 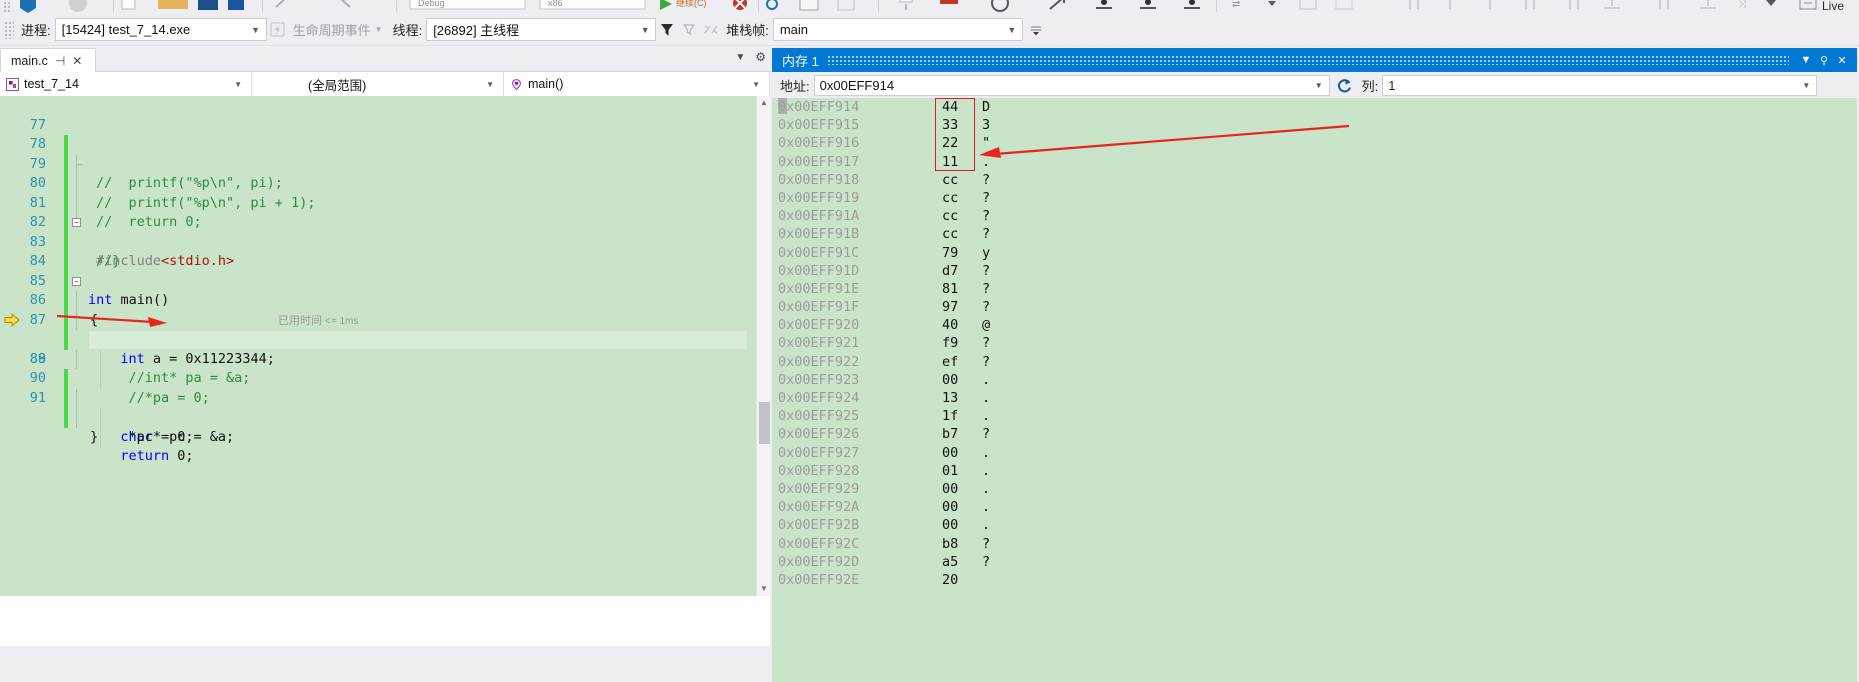 I want to click on code-line: 90 return 0;, so click(x=378, y=407).